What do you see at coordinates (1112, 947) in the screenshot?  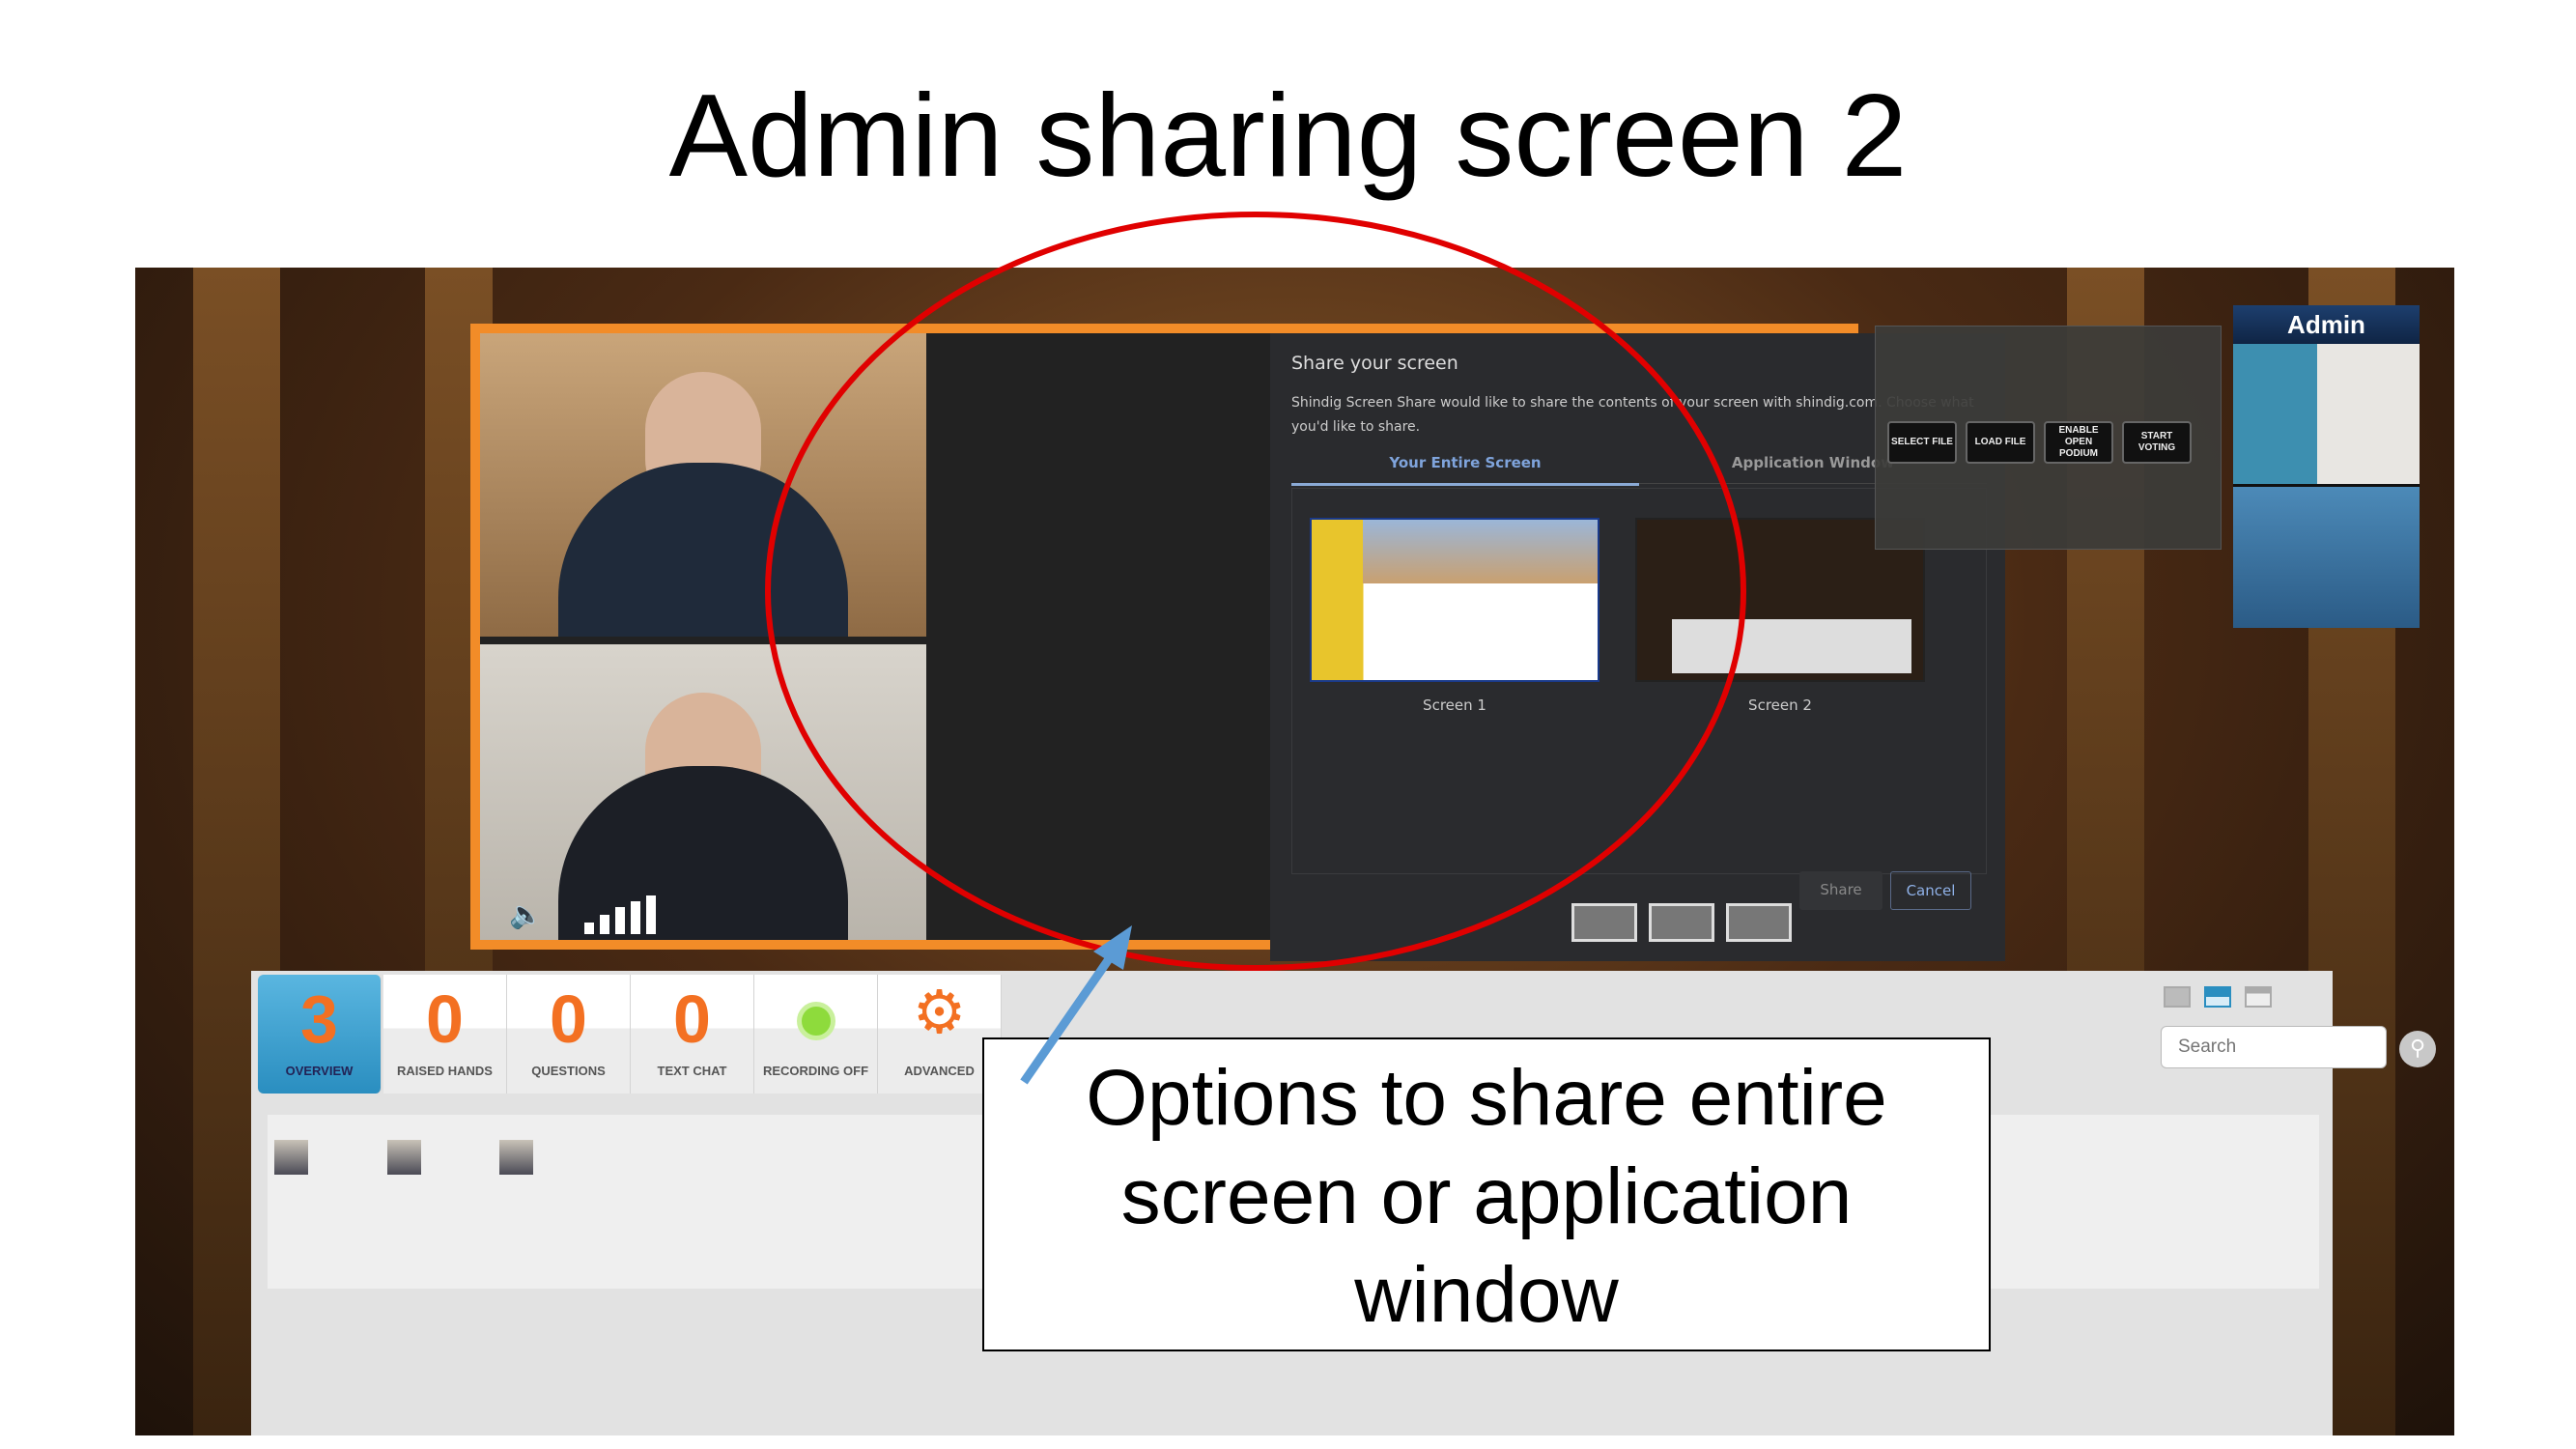 I see `annotation-arrowhead` at bounding box center [1112, 947].